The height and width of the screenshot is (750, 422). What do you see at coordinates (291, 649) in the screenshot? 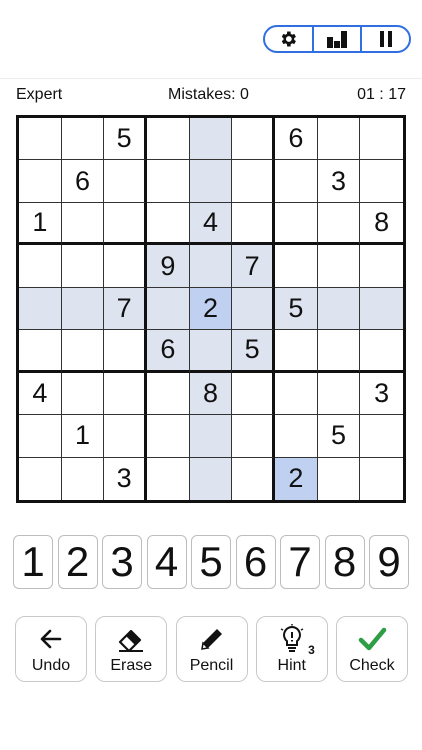
I see `hint-button: 3 Hint` at bounding box center [291, 649].